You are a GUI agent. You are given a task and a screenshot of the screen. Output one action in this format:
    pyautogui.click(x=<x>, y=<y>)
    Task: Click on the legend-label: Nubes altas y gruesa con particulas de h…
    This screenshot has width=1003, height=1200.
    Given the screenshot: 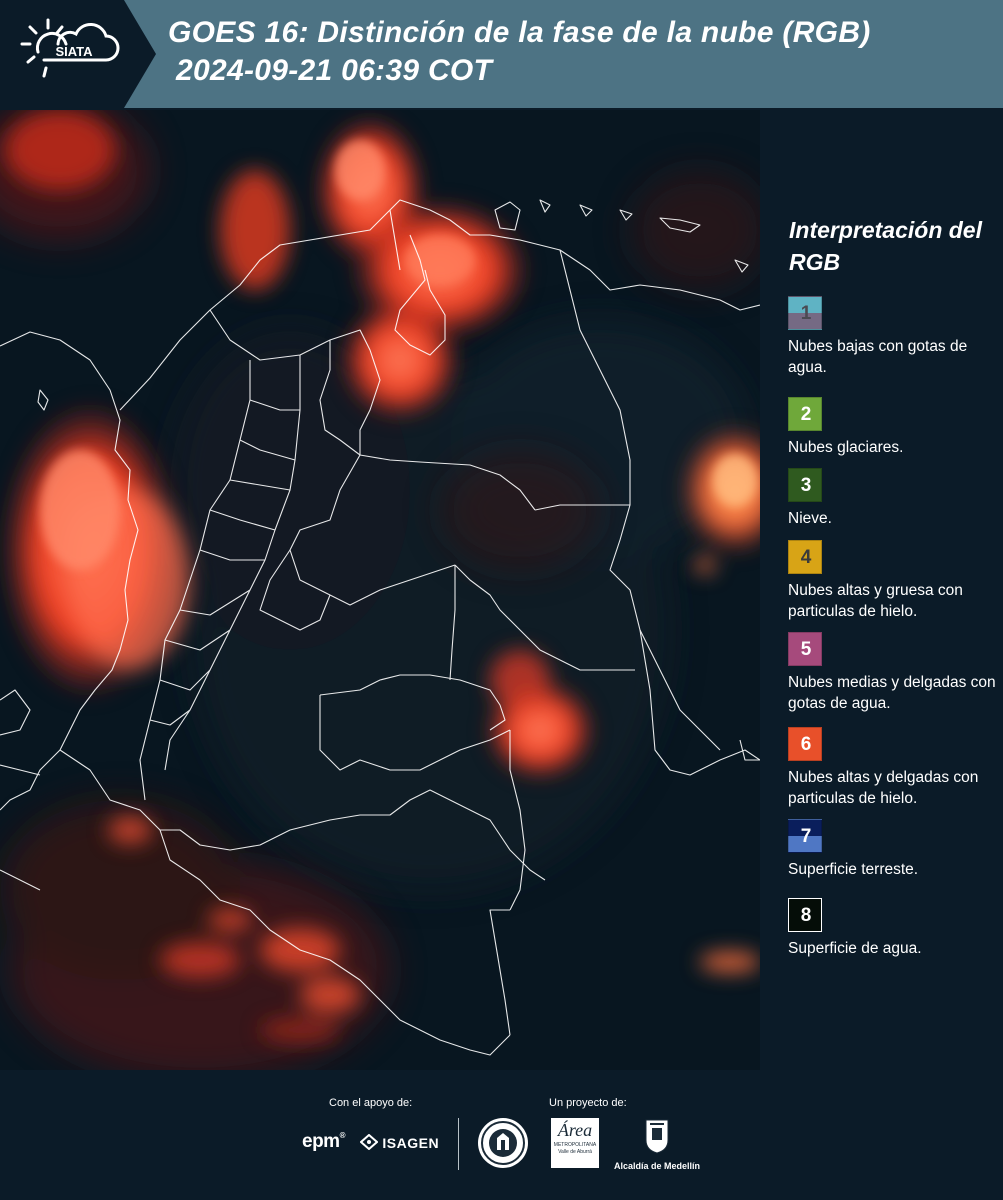 What is the action you would take?
    pyautogui.click(x=875, y=601)
    